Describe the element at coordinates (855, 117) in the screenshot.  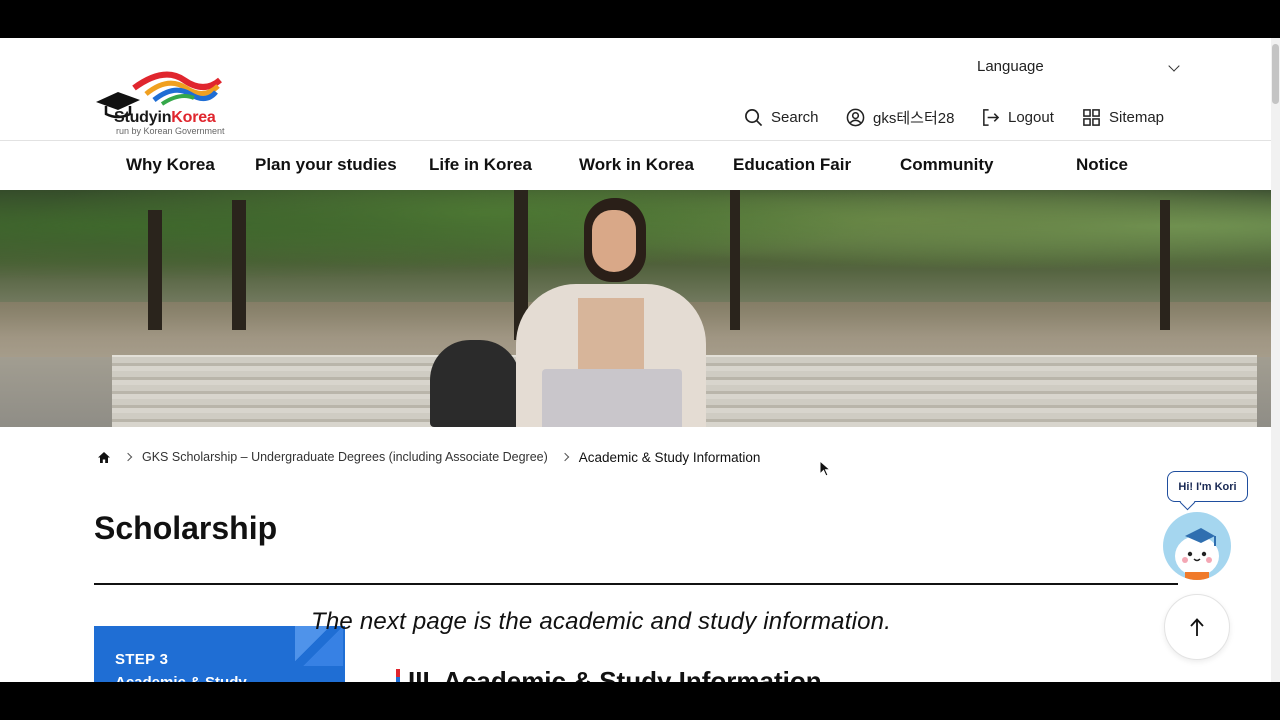
I see `user-circle-icon` at that location.